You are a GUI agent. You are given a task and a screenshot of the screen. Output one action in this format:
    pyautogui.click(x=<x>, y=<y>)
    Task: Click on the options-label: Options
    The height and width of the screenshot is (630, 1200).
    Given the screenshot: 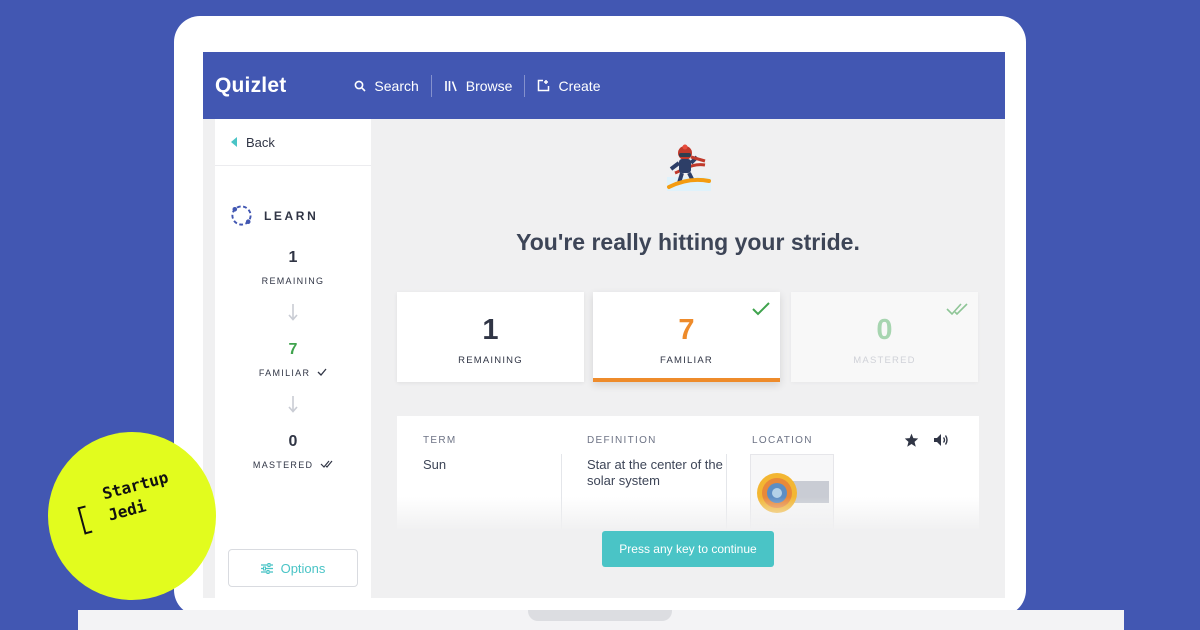 What is the action you would take?
    pyautogui.click(x=303, y=568)
    